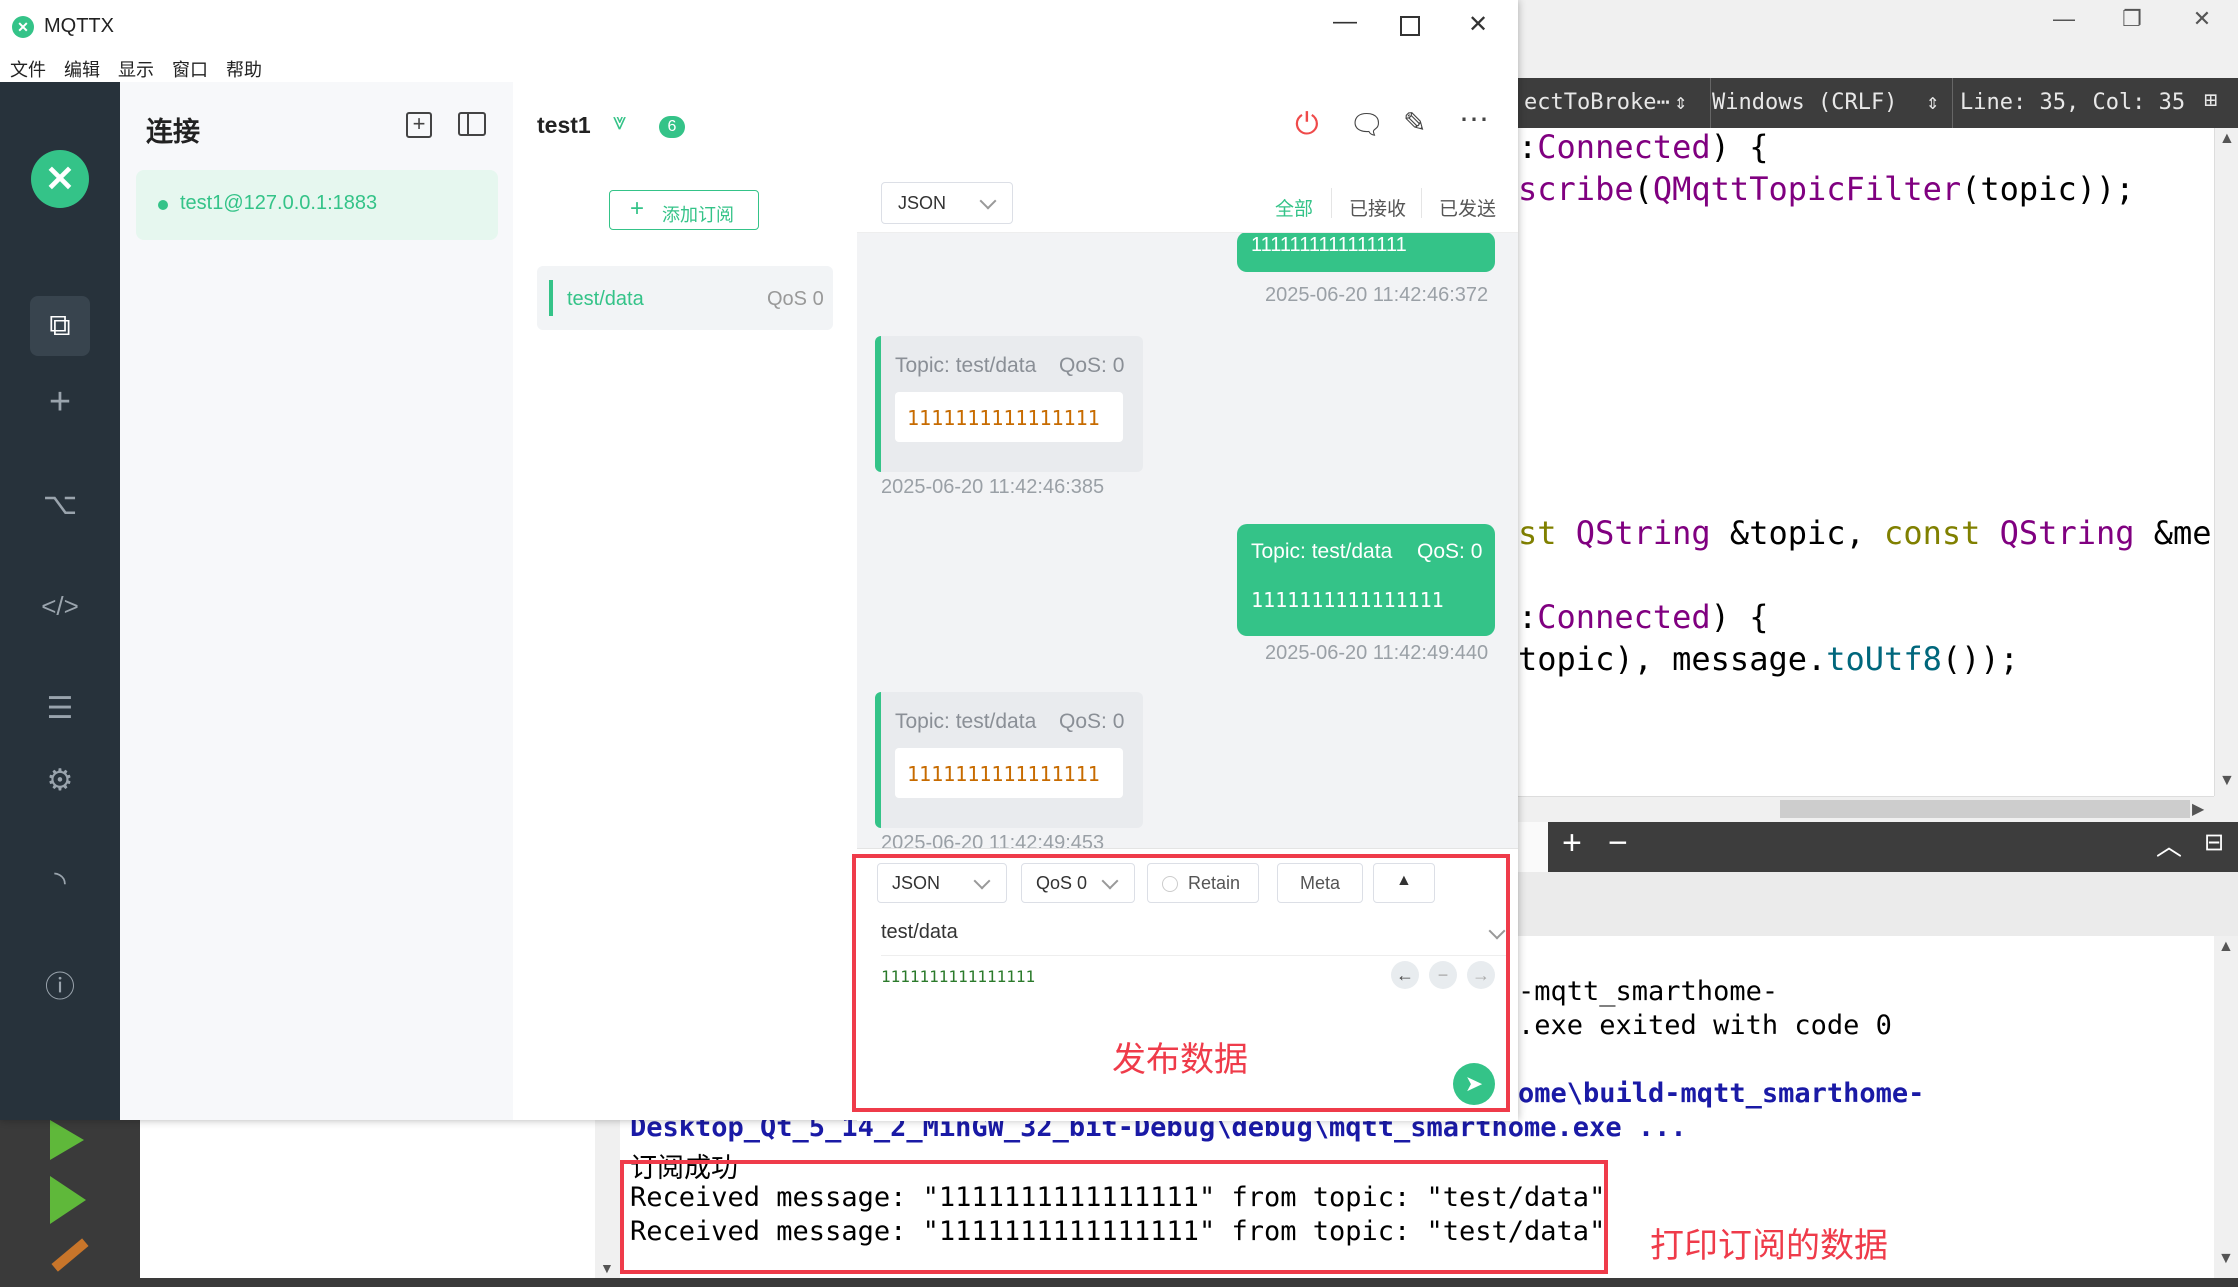  I want to click on about-info-icon: ⓘ, so click(60, 984).